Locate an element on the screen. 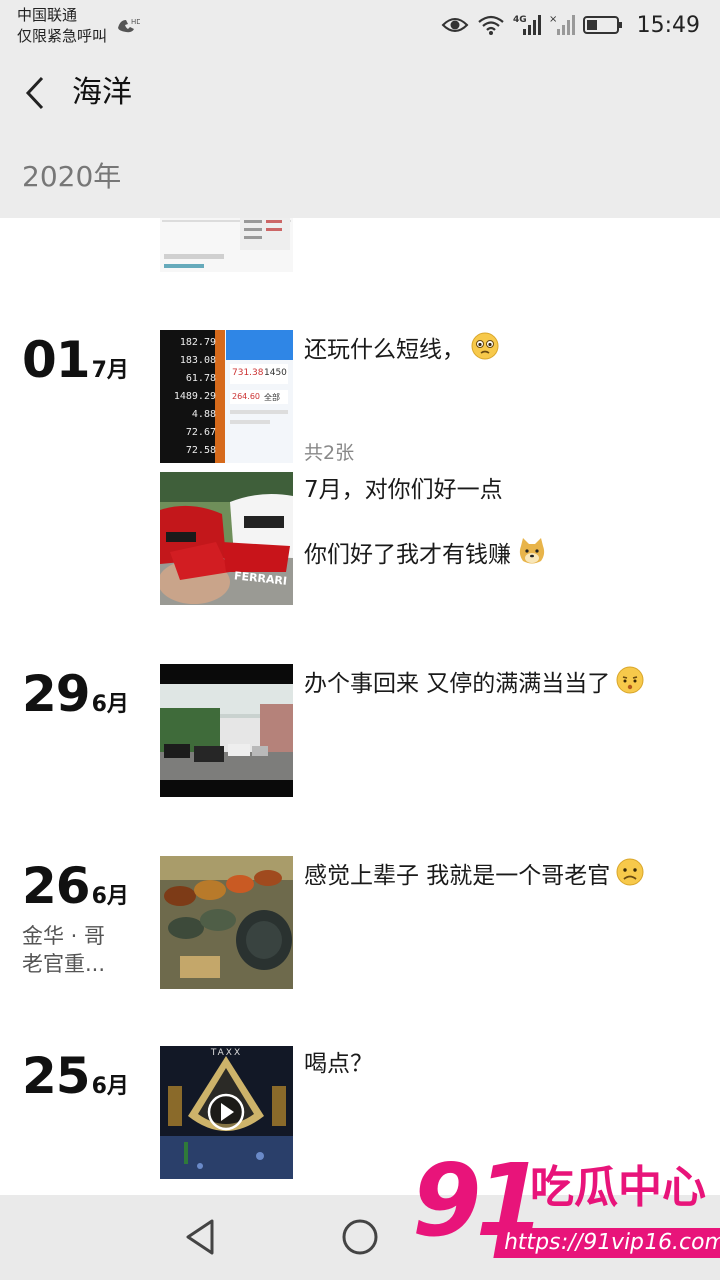  post-date: 017月 is located at coordinates (75, 360).